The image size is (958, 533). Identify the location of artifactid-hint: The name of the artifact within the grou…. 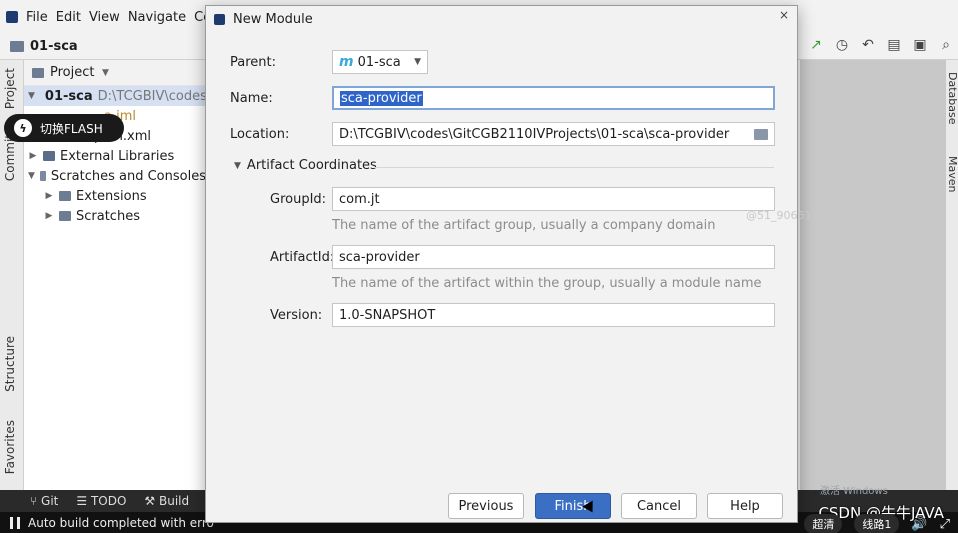
(547, 283).